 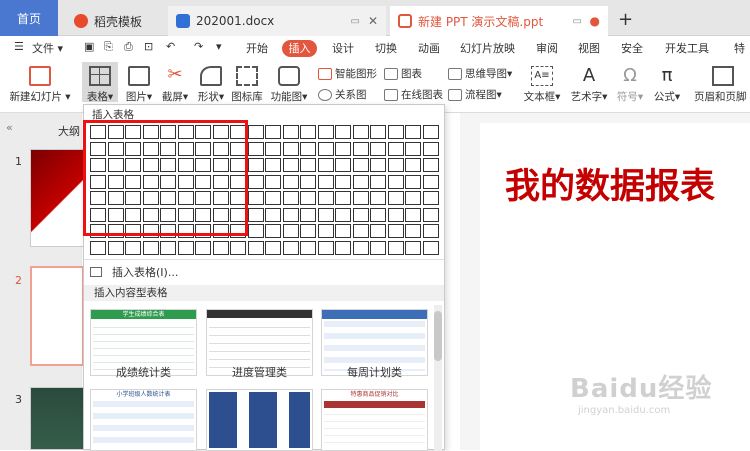 I want to click on hamburger-icon: ☰, so click(x=19, y=46).